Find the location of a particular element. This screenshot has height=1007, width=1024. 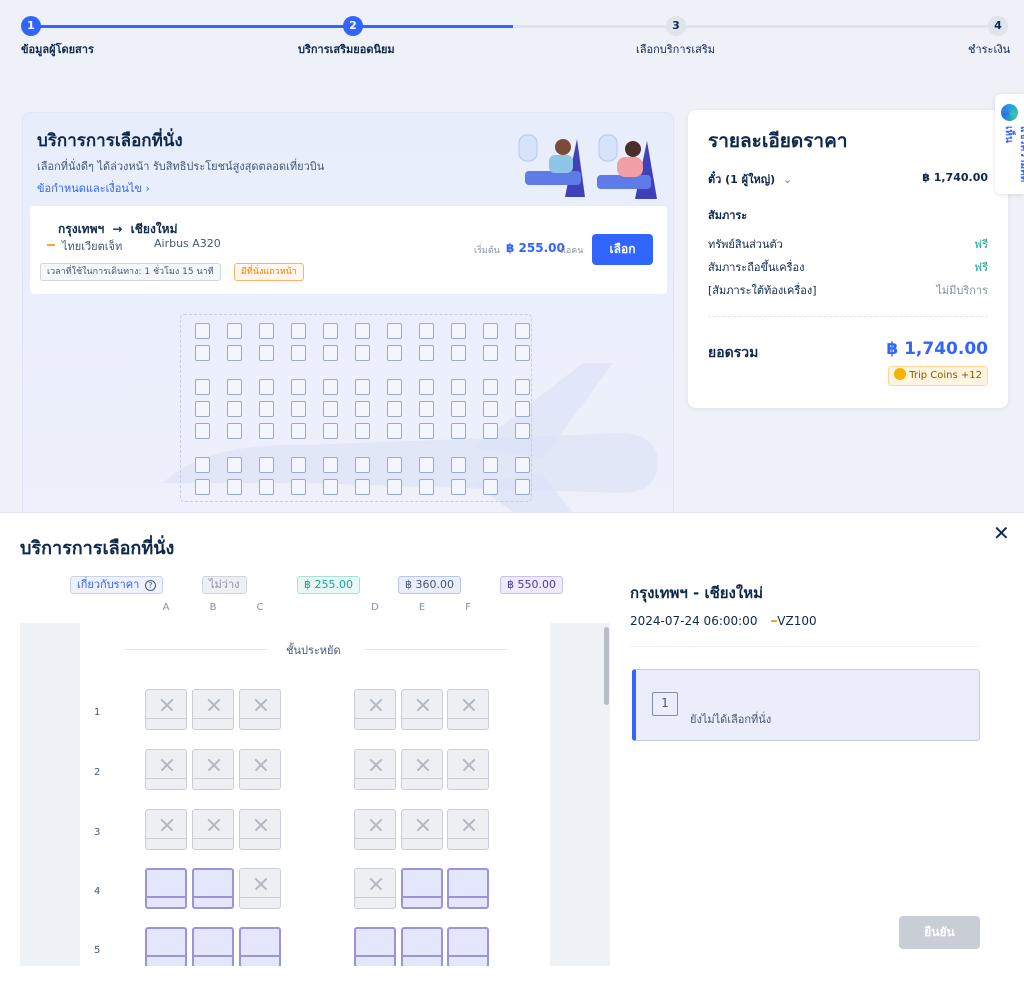

step-3-label: เลือกบริการเสริม is located at coordinates (676, 49).